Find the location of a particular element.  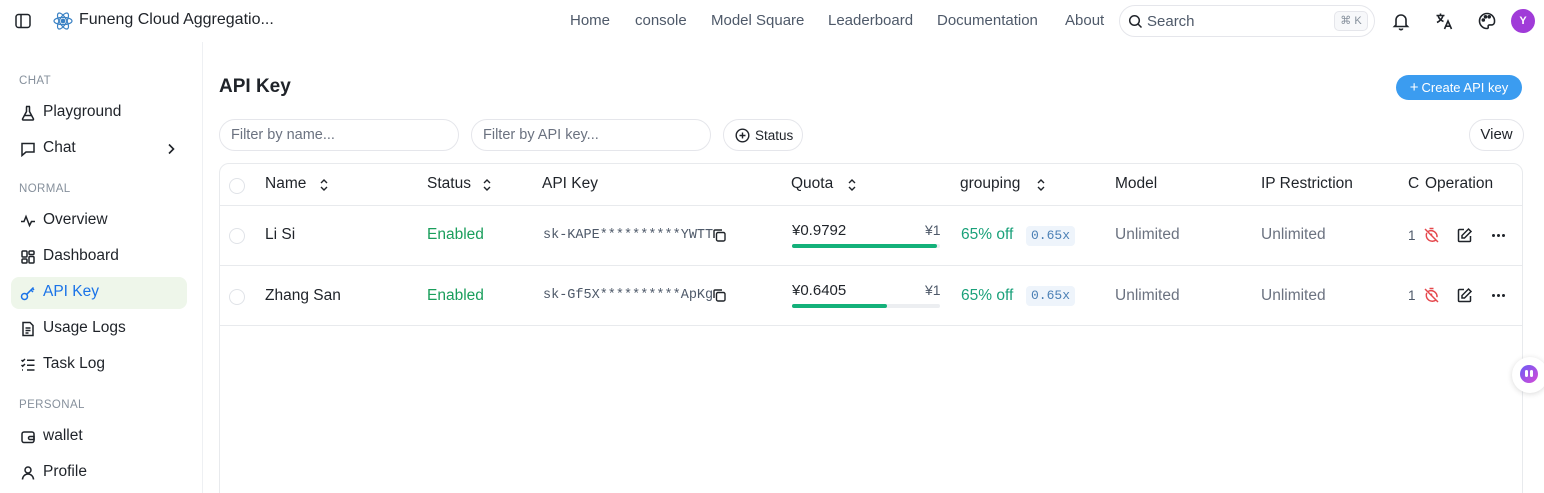

nav-model-square: Model Square is located at coordinates (757, 20).